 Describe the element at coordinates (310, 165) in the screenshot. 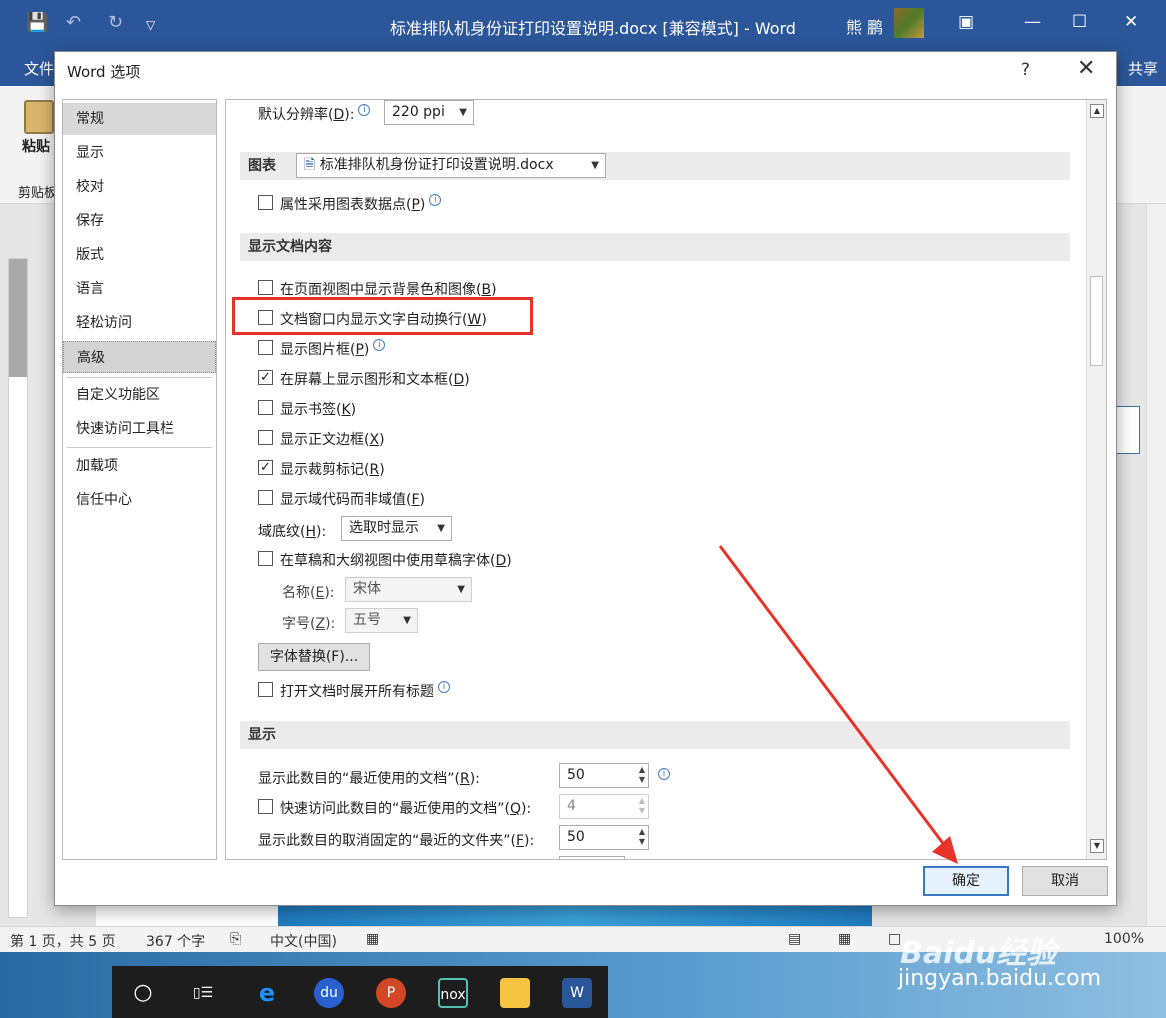

I see `word-doc-icon: 🗎` at that location.